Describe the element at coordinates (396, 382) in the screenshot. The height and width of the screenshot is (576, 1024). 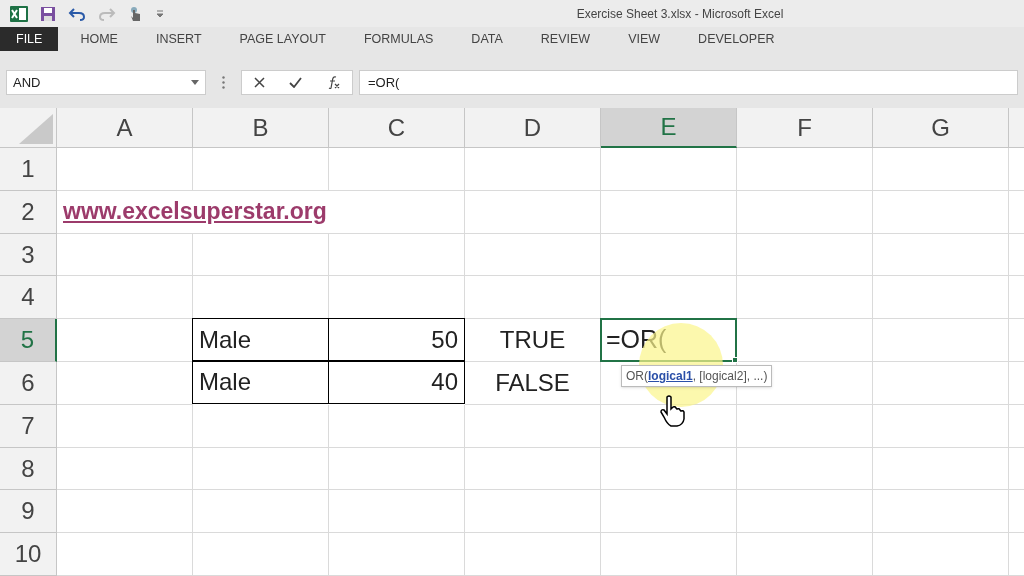
I see `table-cell: 40` at that location.